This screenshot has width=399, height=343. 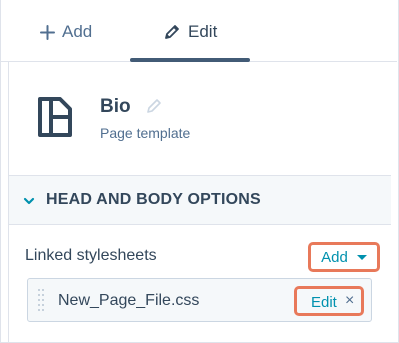 I want to click on plus-icon, so click(x=47, y=32).